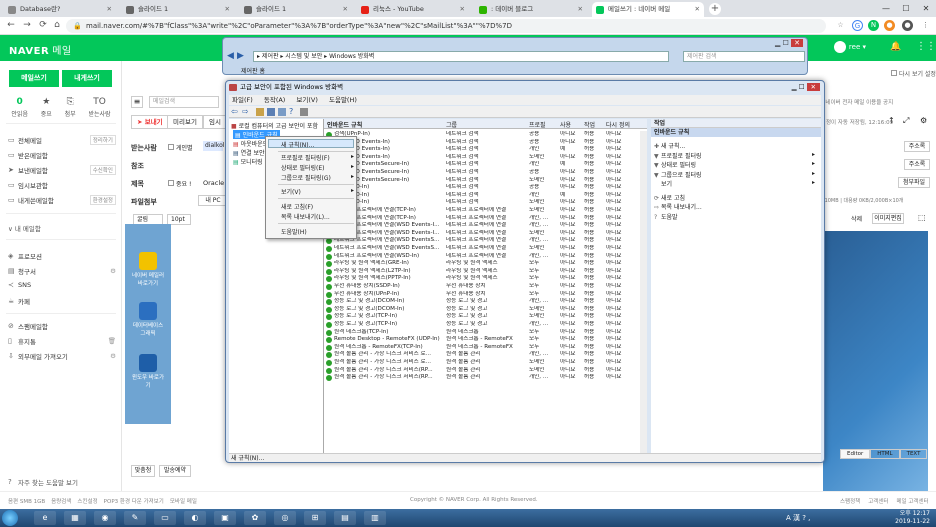 The width and height of the screenshot is (936, 527). Describe the element at coordinates (184, 102) in the screenshot. I see `mail-search-input: 메일검색` at that location.